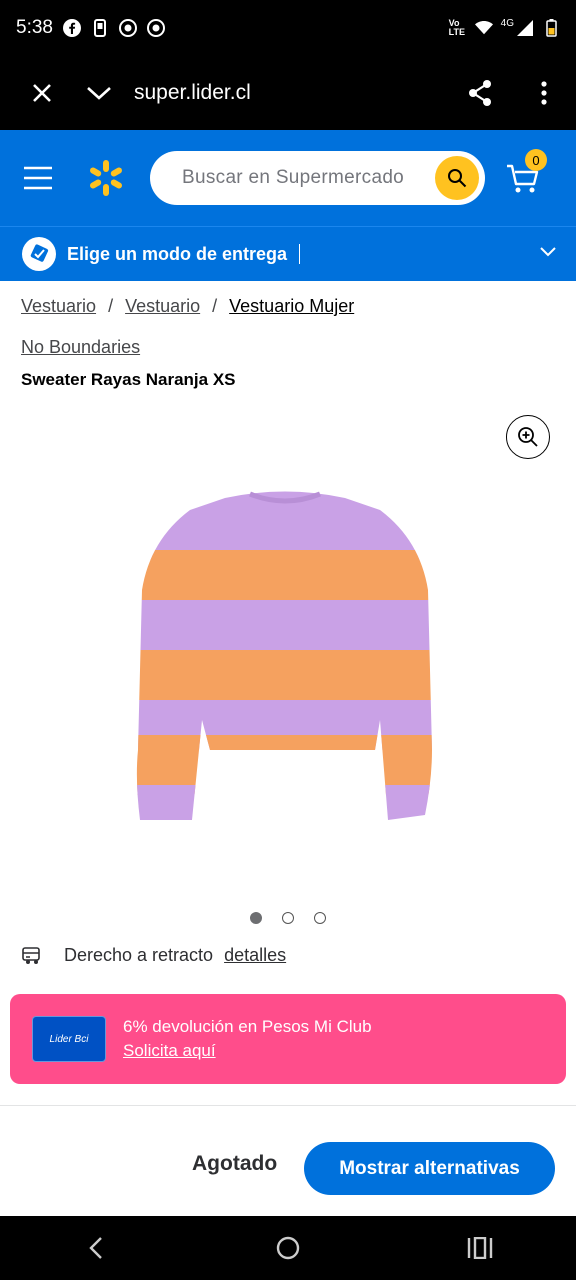 This screenshot has height=1280, width=576. I want to click on breadcrumb: Vestuario / Vestuario / Vestuario Mujer, so click(187, 306).